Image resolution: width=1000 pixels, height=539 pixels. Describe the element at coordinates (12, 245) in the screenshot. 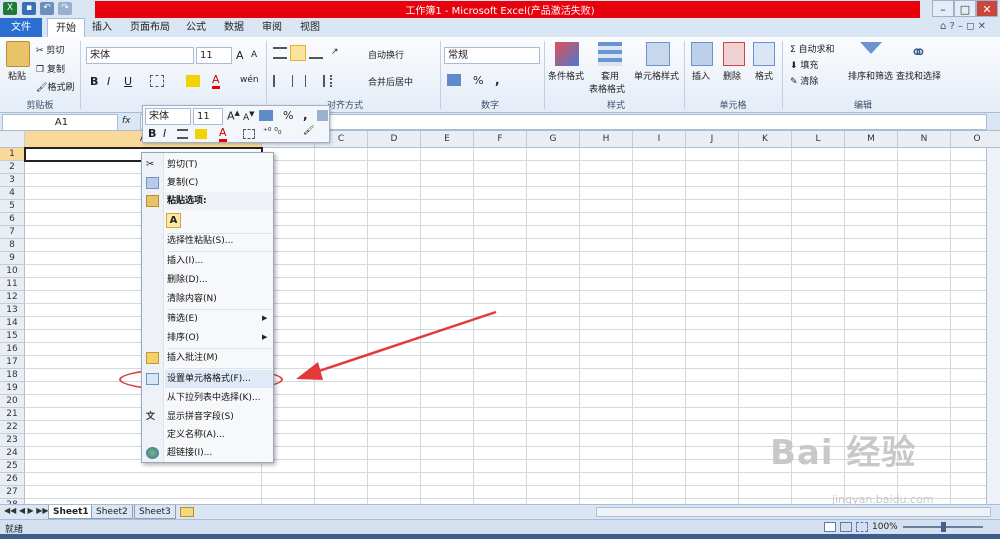

I see `row-header-8: 8` at that location.